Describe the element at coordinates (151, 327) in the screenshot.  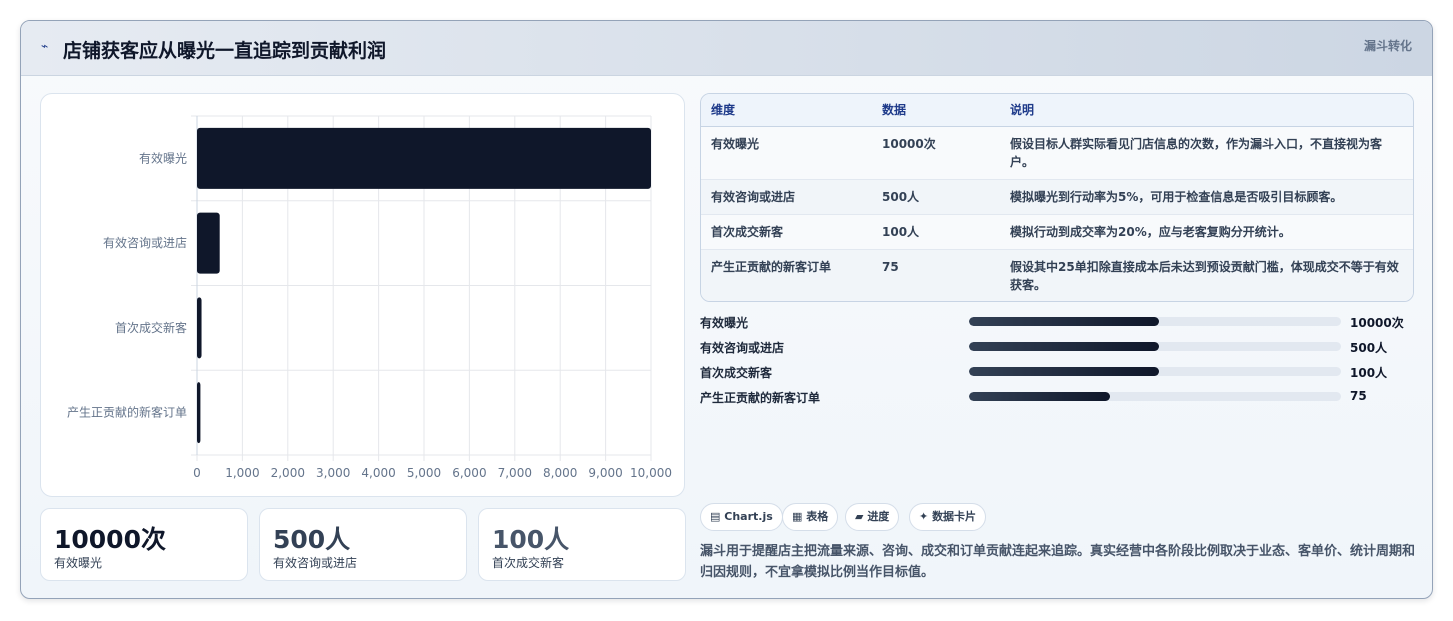
I see `y-tick-label: 首次成交新客` at that location.